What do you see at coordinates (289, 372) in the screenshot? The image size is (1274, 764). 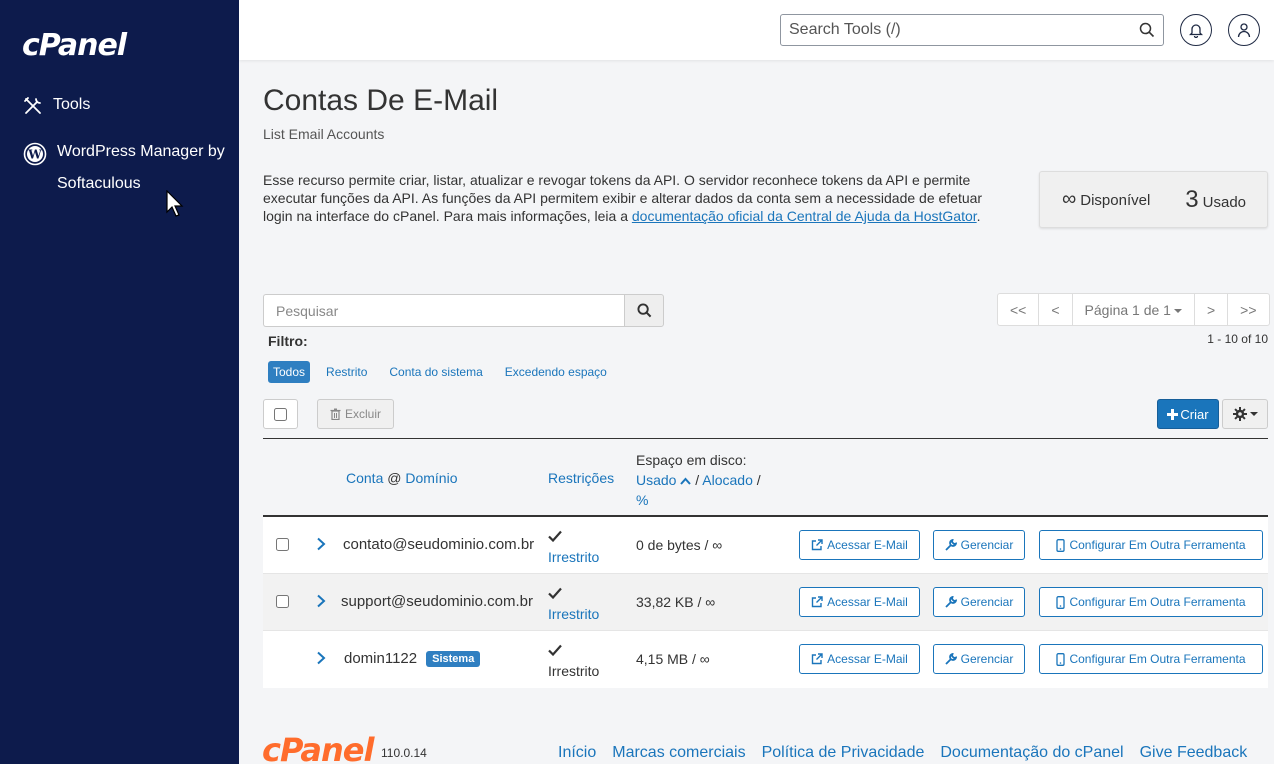 I see `filter-todos: Todos` at bounding box center [289, 372].